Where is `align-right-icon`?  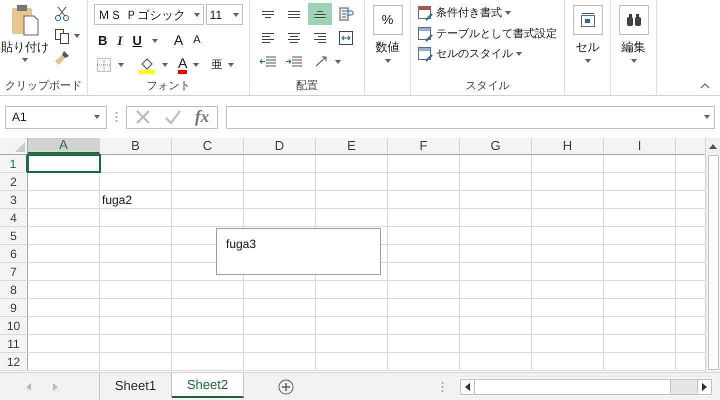 align-right-icon is located at coordinates (320, 38).